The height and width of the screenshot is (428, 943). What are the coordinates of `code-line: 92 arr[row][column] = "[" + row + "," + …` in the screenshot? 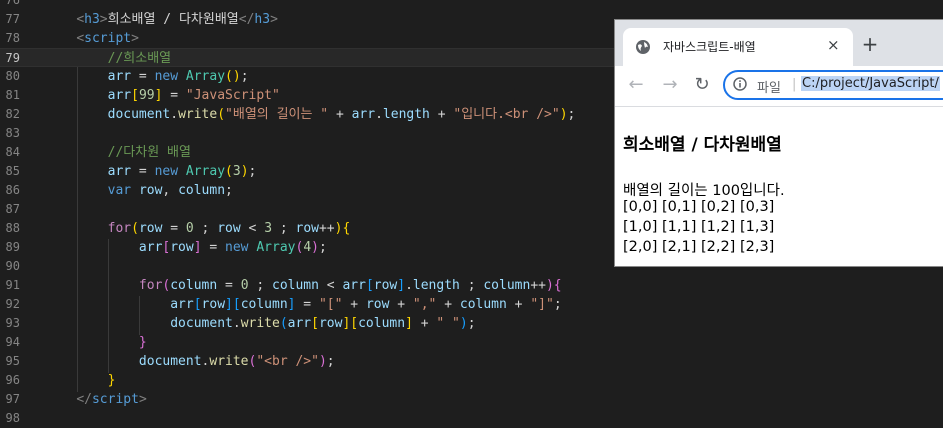 It's located at (471, 304).